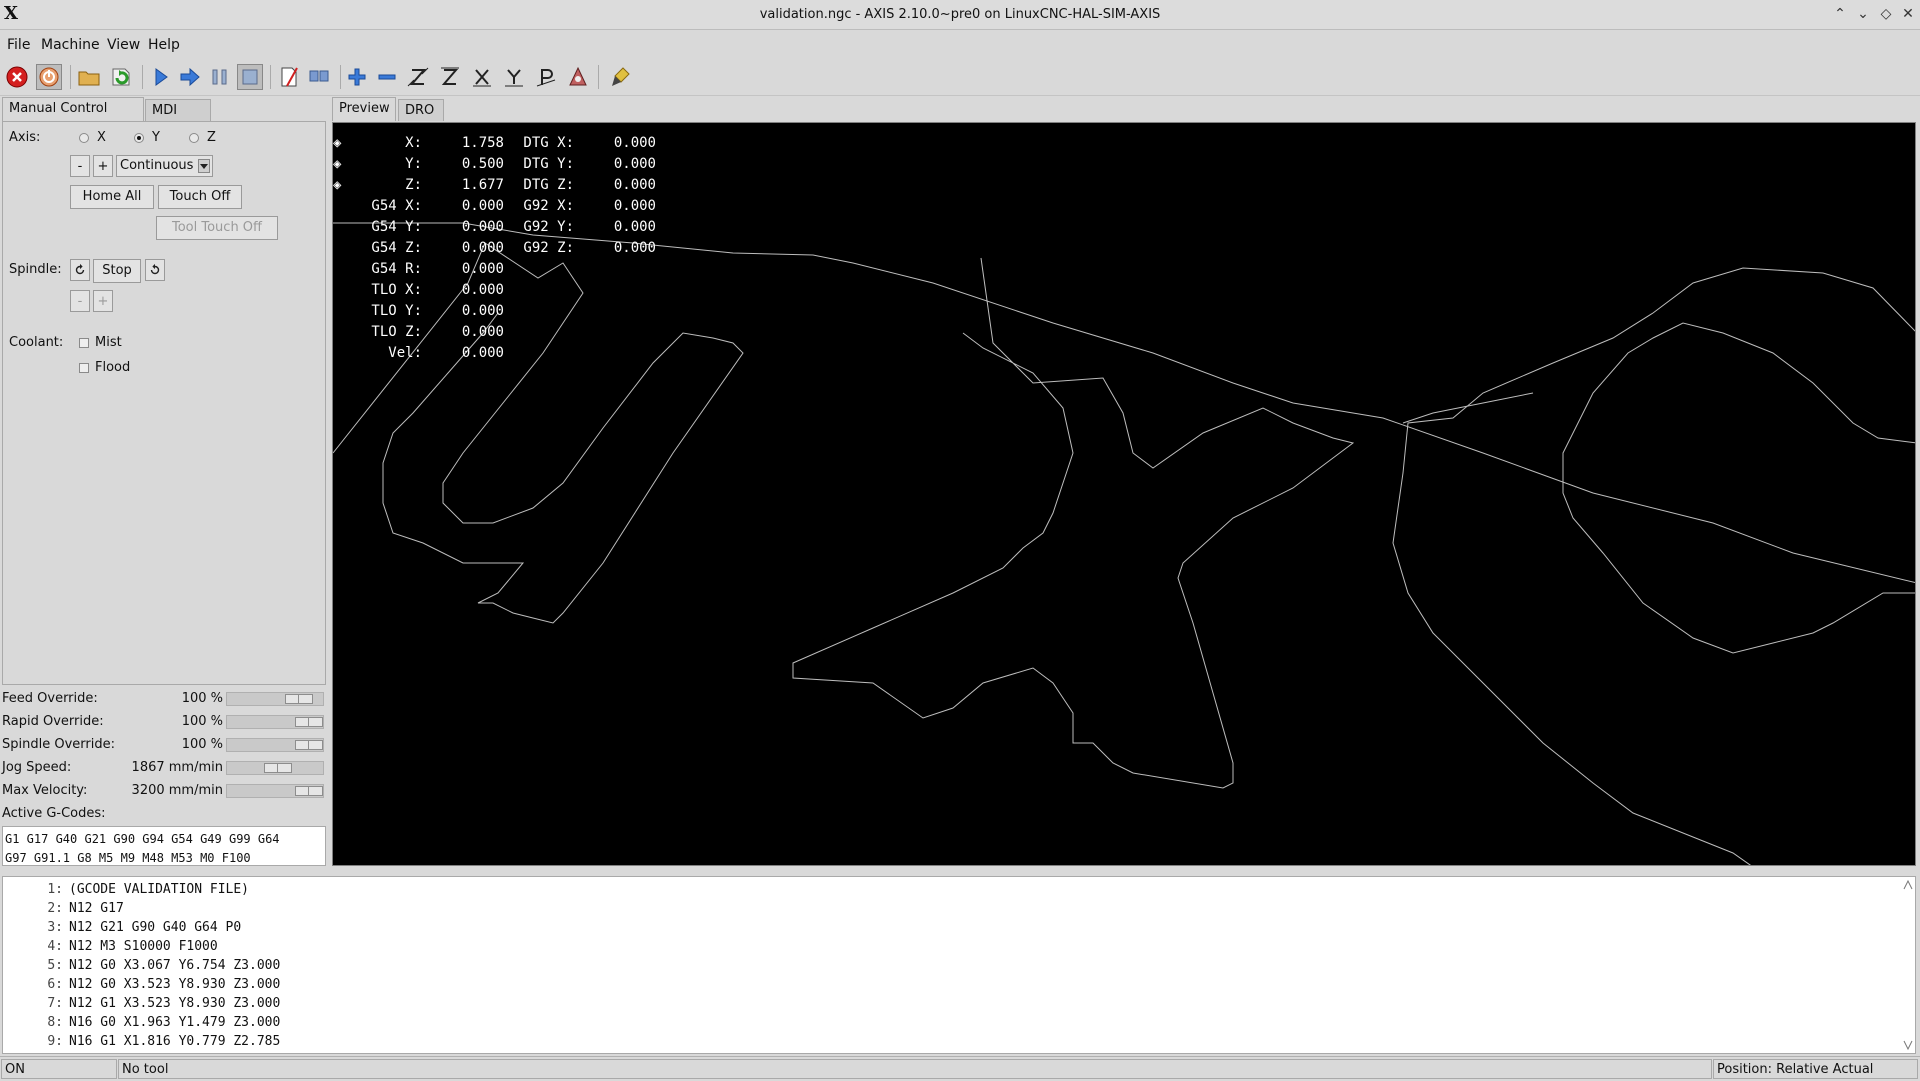  What do you see at coordinates (250, 77) in the screenshot?
I see `stop-icon` at bounding box center [250, 77].